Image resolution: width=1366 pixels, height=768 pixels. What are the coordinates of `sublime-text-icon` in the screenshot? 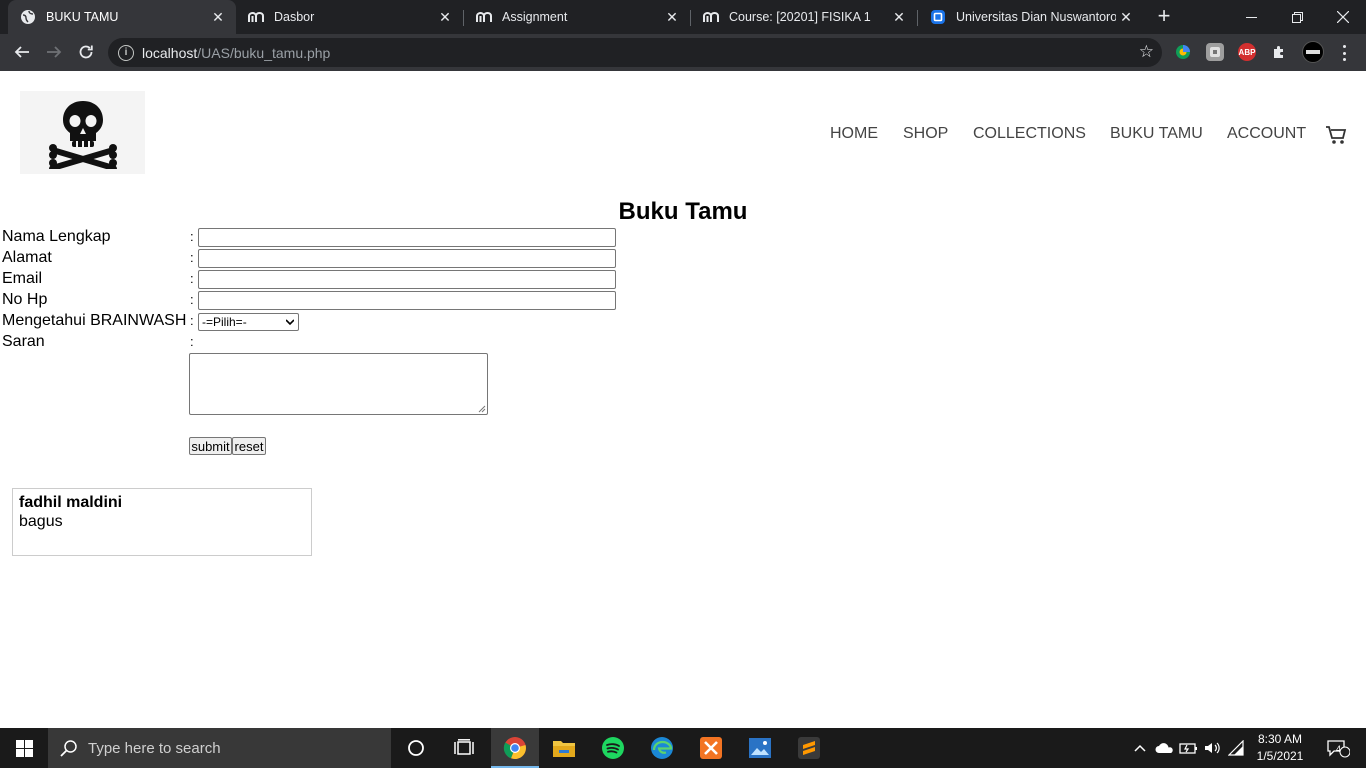 It's located at (809, 748).